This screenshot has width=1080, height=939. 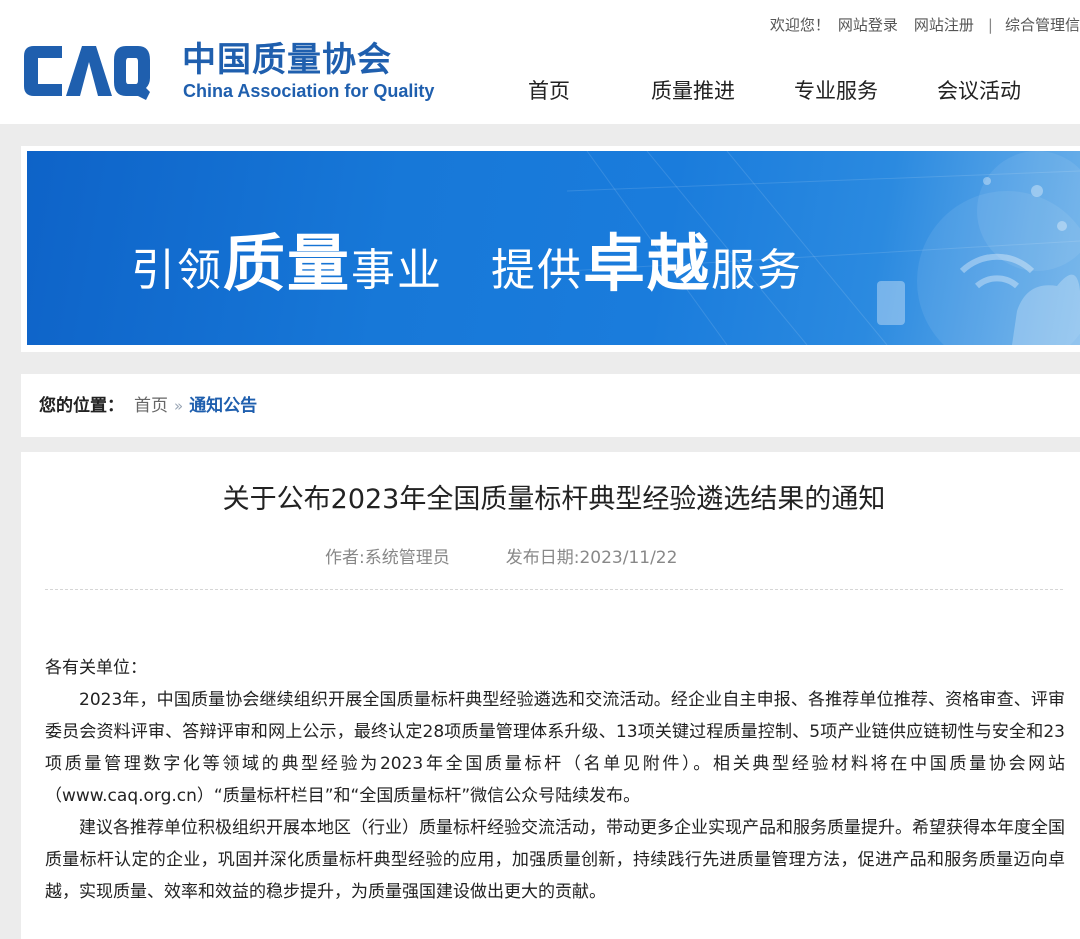 I want to click on article-author: 作者:系统管理员, so click(x=387, y=558).